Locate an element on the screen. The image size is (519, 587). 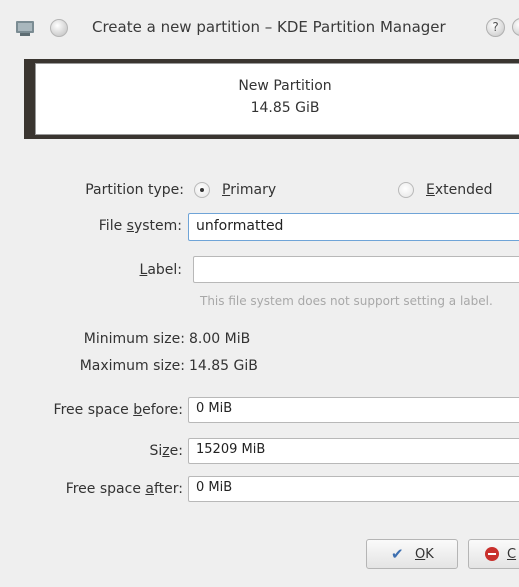
cancel-icon is located at coordinates (492, 554).